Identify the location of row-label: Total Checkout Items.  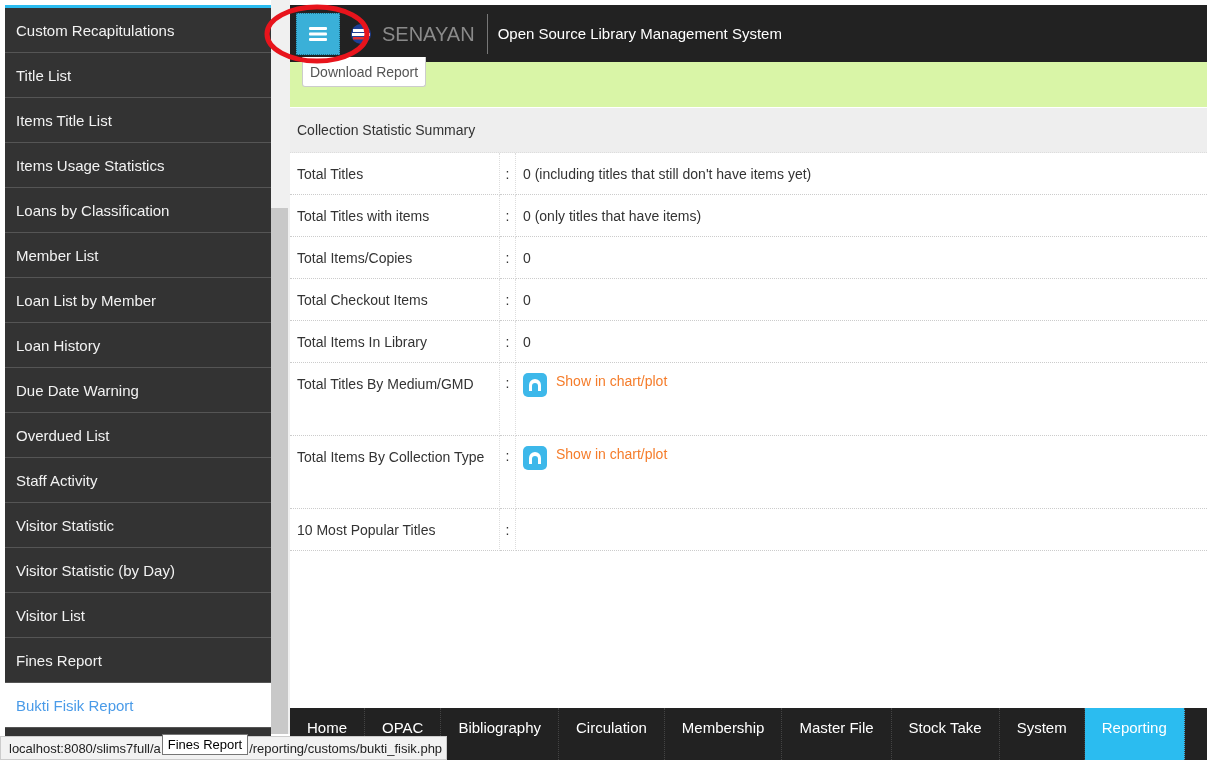
(395, 300).